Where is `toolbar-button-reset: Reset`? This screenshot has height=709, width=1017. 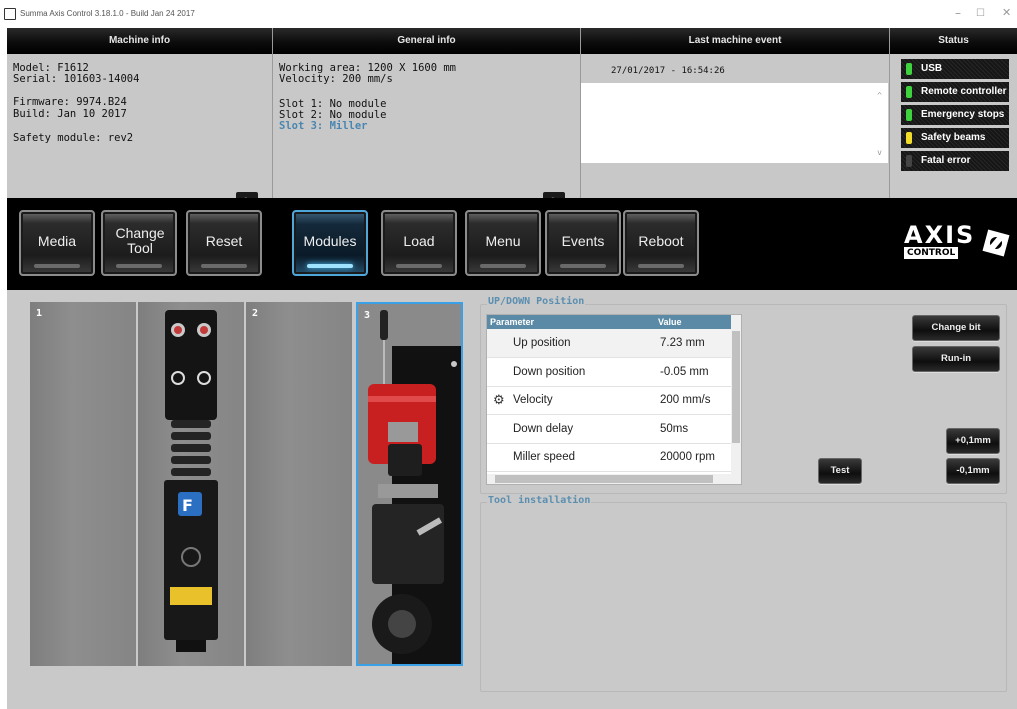 toolbar-button-reset: Reset is located at coordinates (224, 243).